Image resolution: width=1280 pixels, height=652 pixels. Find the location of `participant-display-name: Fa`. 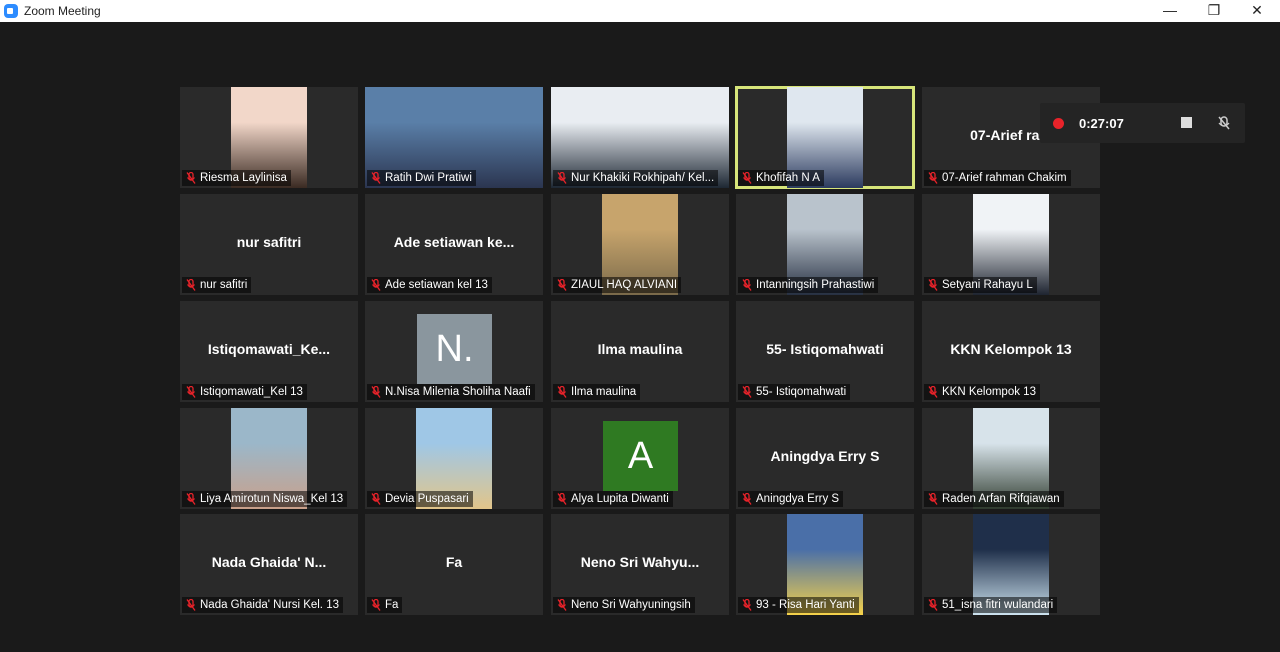

participant-display-name: Fa is located at coordinates (454, 562).